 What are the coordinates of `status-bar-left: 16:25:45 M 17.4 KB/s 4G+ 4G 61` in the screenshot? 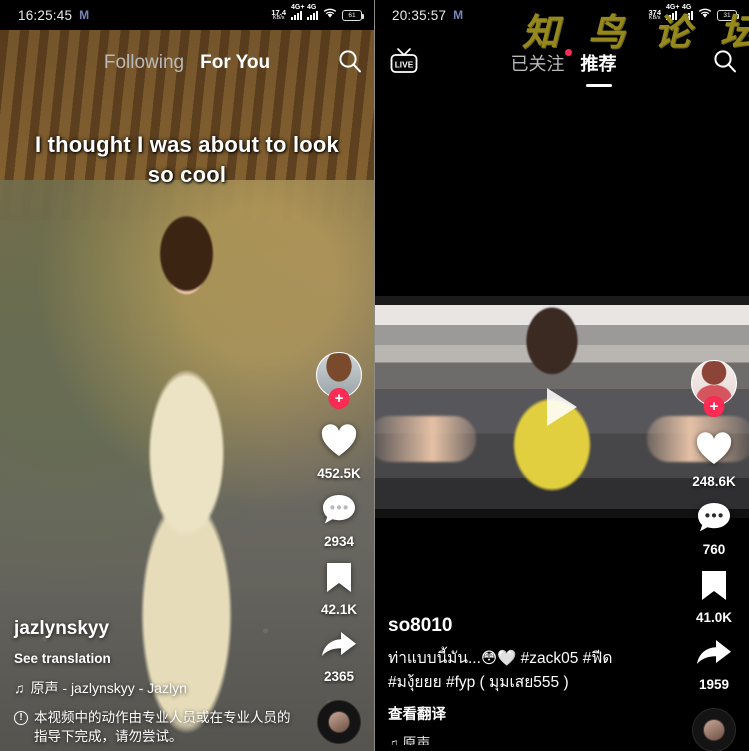 It's located at (187, 15).